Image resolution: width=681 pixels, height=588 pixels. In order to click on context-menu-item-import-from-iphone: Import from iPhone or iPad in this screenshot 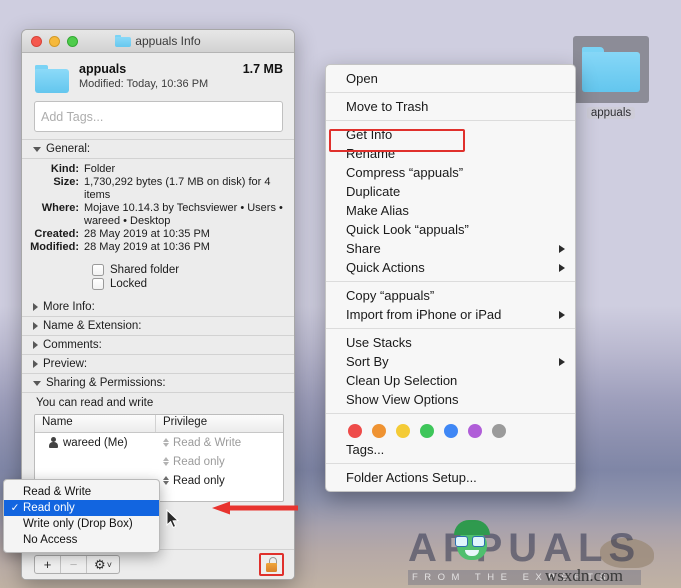, I will do `click(450, 314)`.